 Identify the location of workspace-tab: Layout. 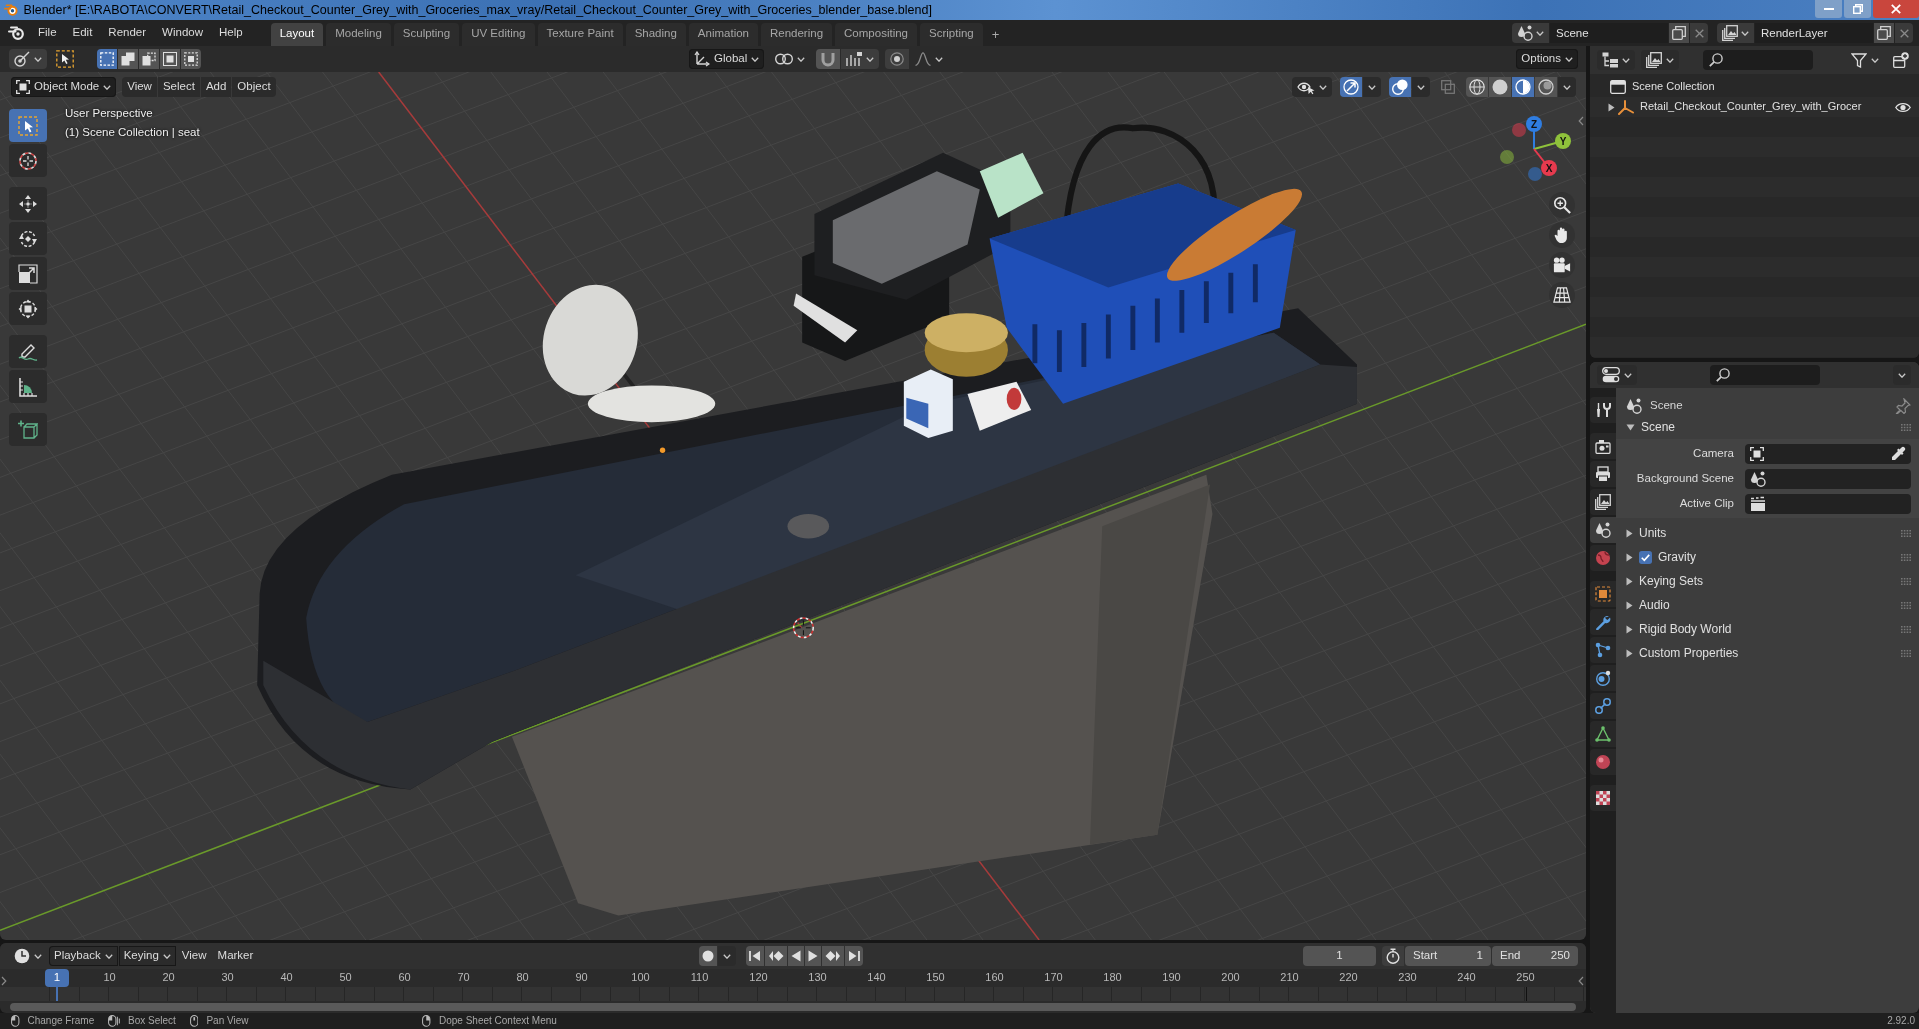
(297, 34).